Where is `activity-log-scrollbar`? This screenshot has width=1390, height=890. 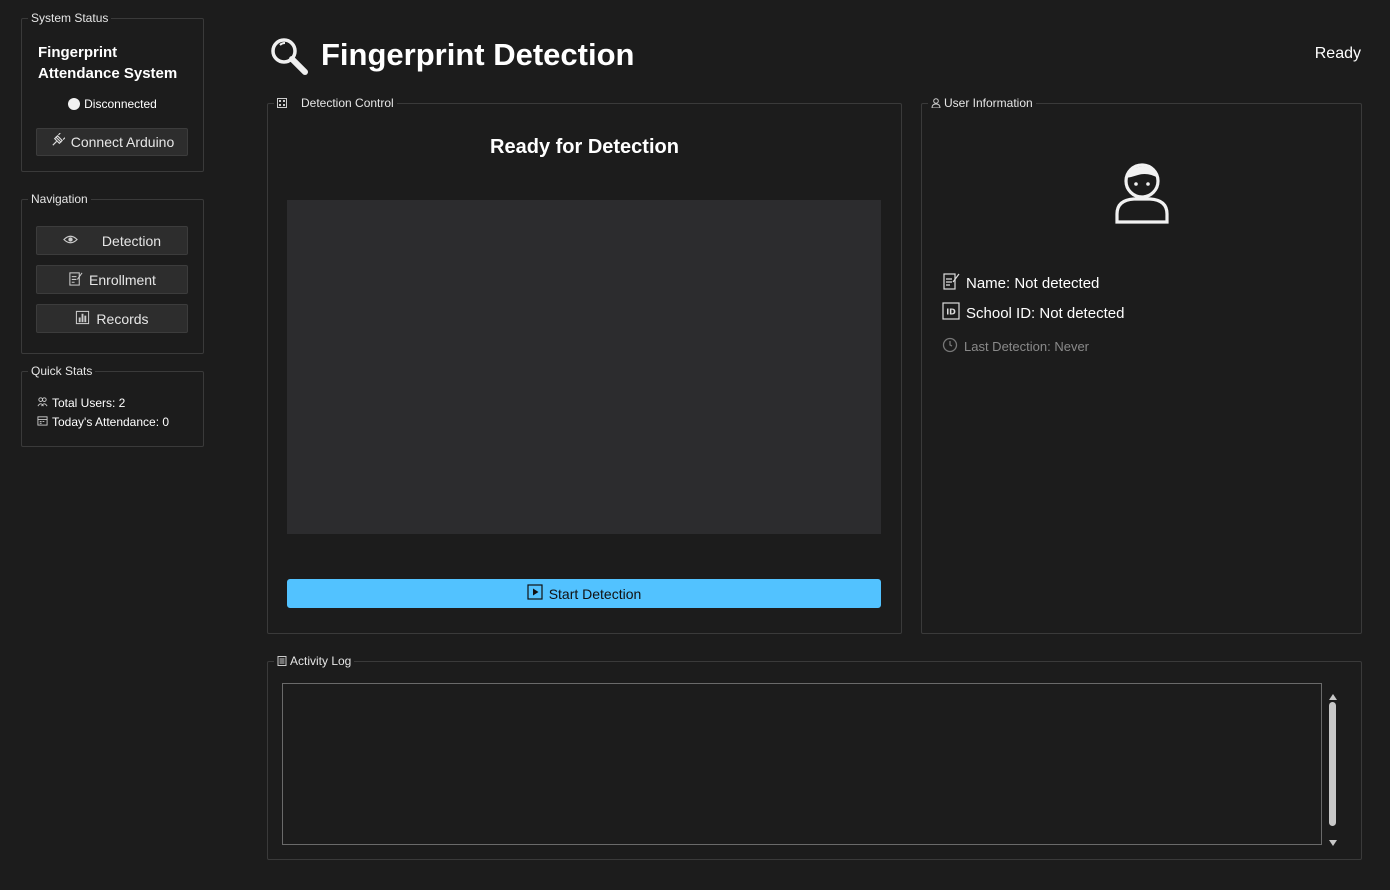
activity-log-scrollbar is located at coordinates (1333, 765).